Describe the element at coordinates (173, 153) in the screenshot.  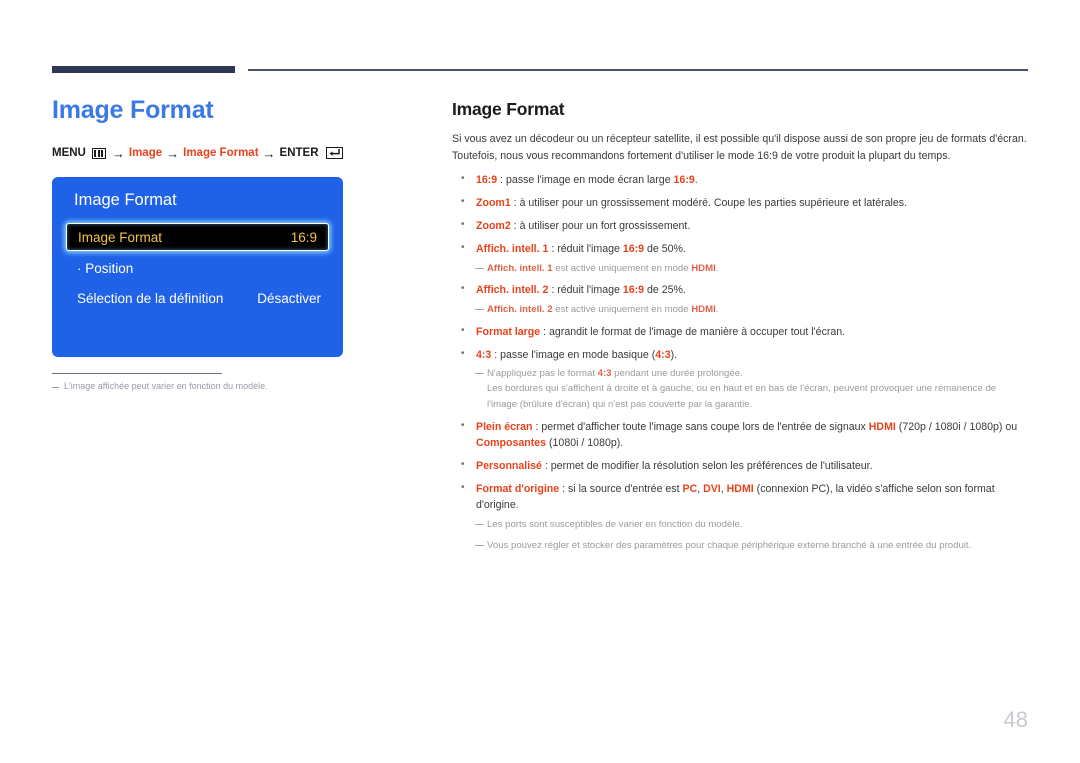
I see `menu-path-arrow-2: →` at that location.